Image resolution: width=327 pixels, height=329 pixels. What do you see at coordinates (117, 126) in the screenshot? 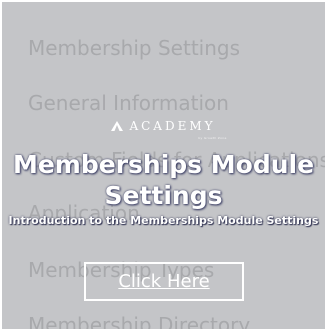
I see `academy-logo-icon` at bounding box center [117, 126].